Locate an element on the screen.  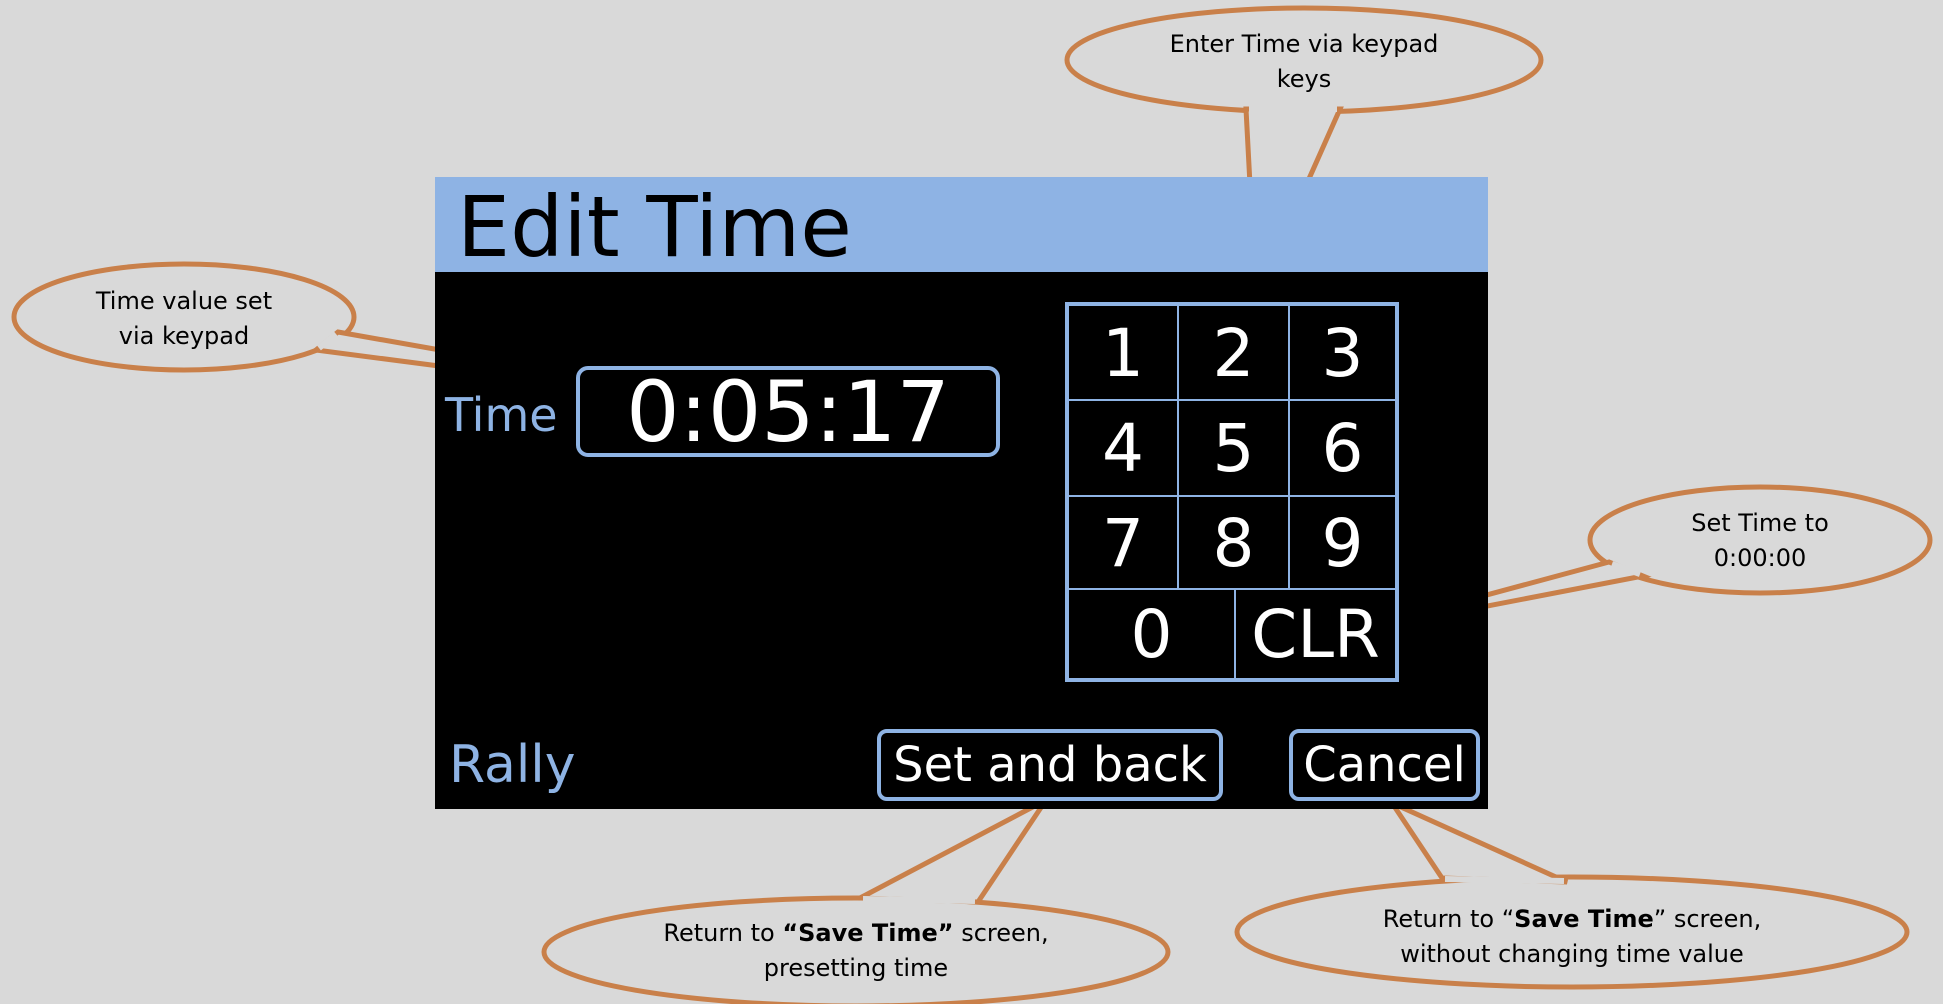
keypad: 1 2 3 4 5 6 7 8 9 0 CLR is located at coordinates (1232, 492).